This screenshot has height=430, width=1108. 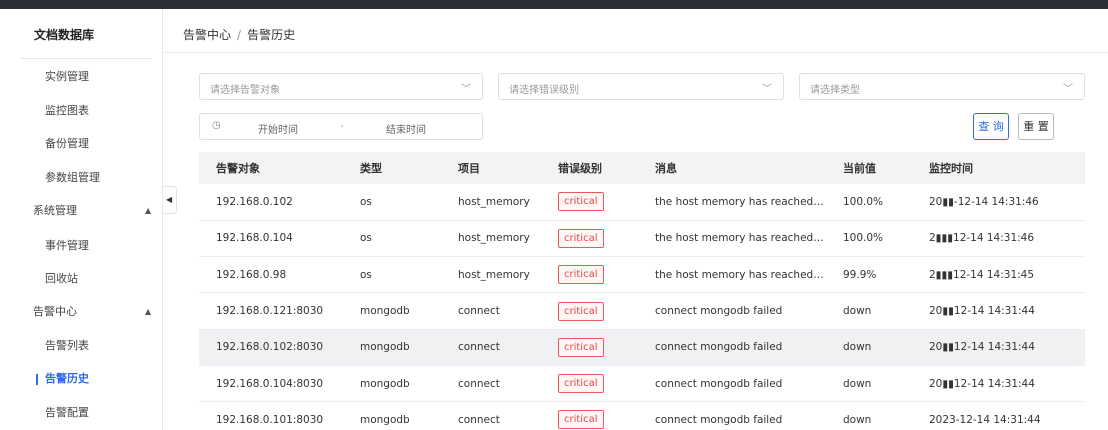 What do you see at coordinates (942, 86) in the screenshot?
I see `type-select: 请选择类型 ﹀` at bounding box center [942, 86].